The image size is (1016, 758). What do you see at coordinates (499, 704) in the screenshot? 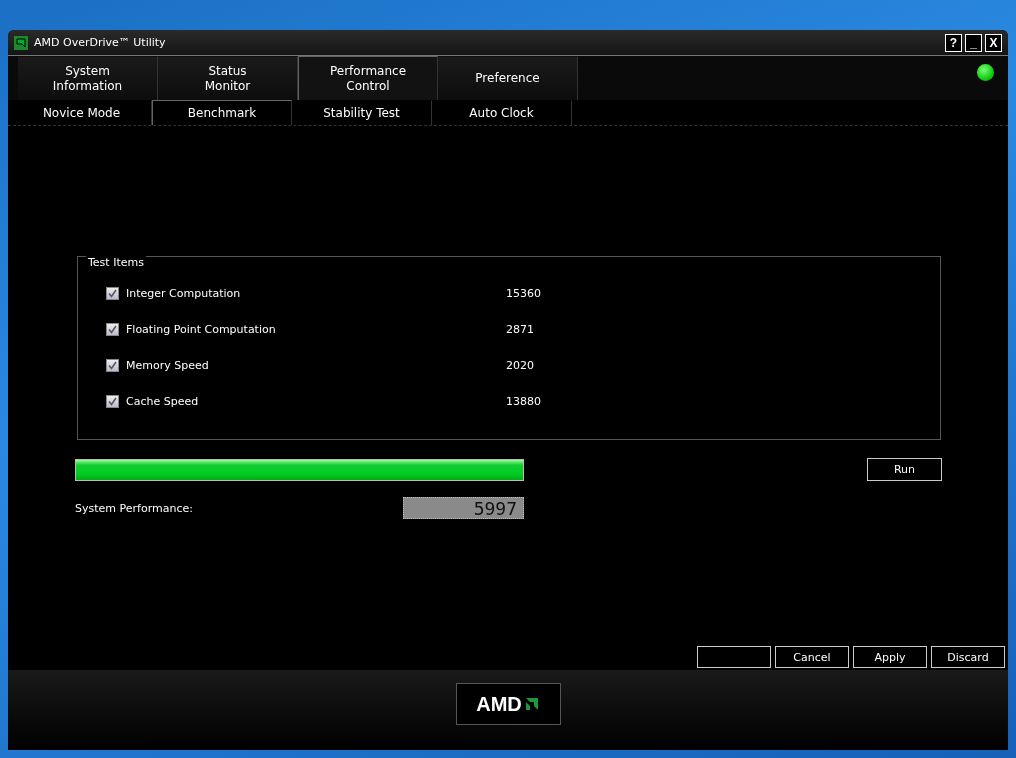
I see `logo-text: AMD` at bounding box center [499, 704].